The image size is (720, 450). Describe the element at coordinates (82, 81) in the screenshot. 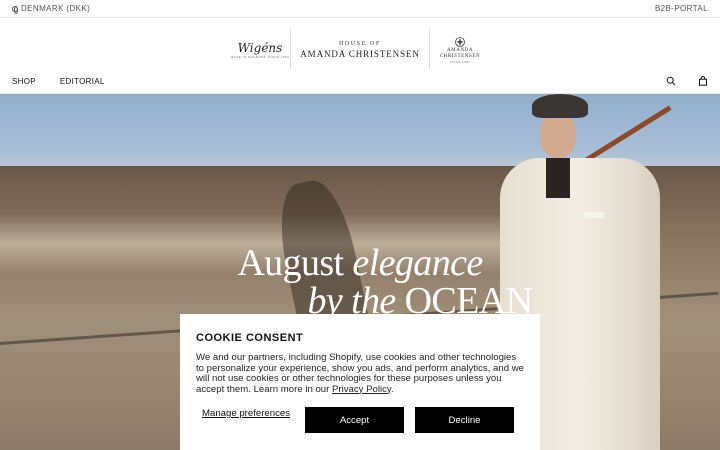

I see `nav-item-editorial: EDITORIAL` at that location.